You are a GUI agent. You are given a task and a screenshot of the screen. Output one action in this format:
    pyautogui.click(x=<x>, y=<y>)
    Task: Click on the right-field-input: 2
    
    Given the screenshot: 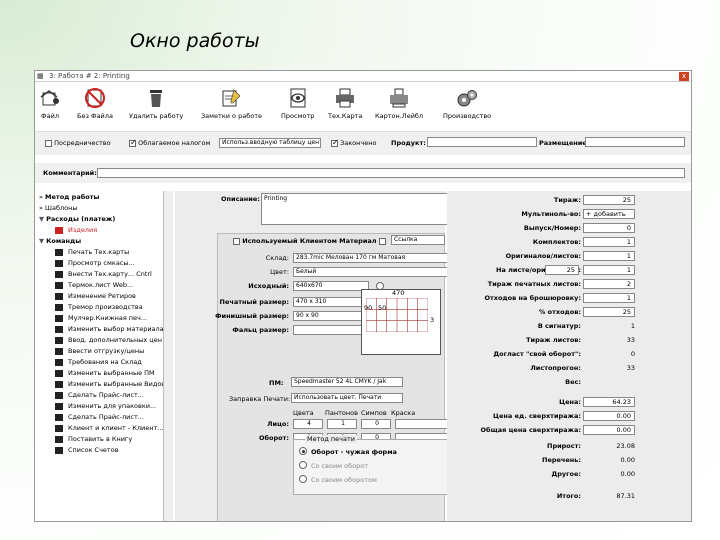 What is the action you would take?
    pyautogui.click(x=609, y=284)
    